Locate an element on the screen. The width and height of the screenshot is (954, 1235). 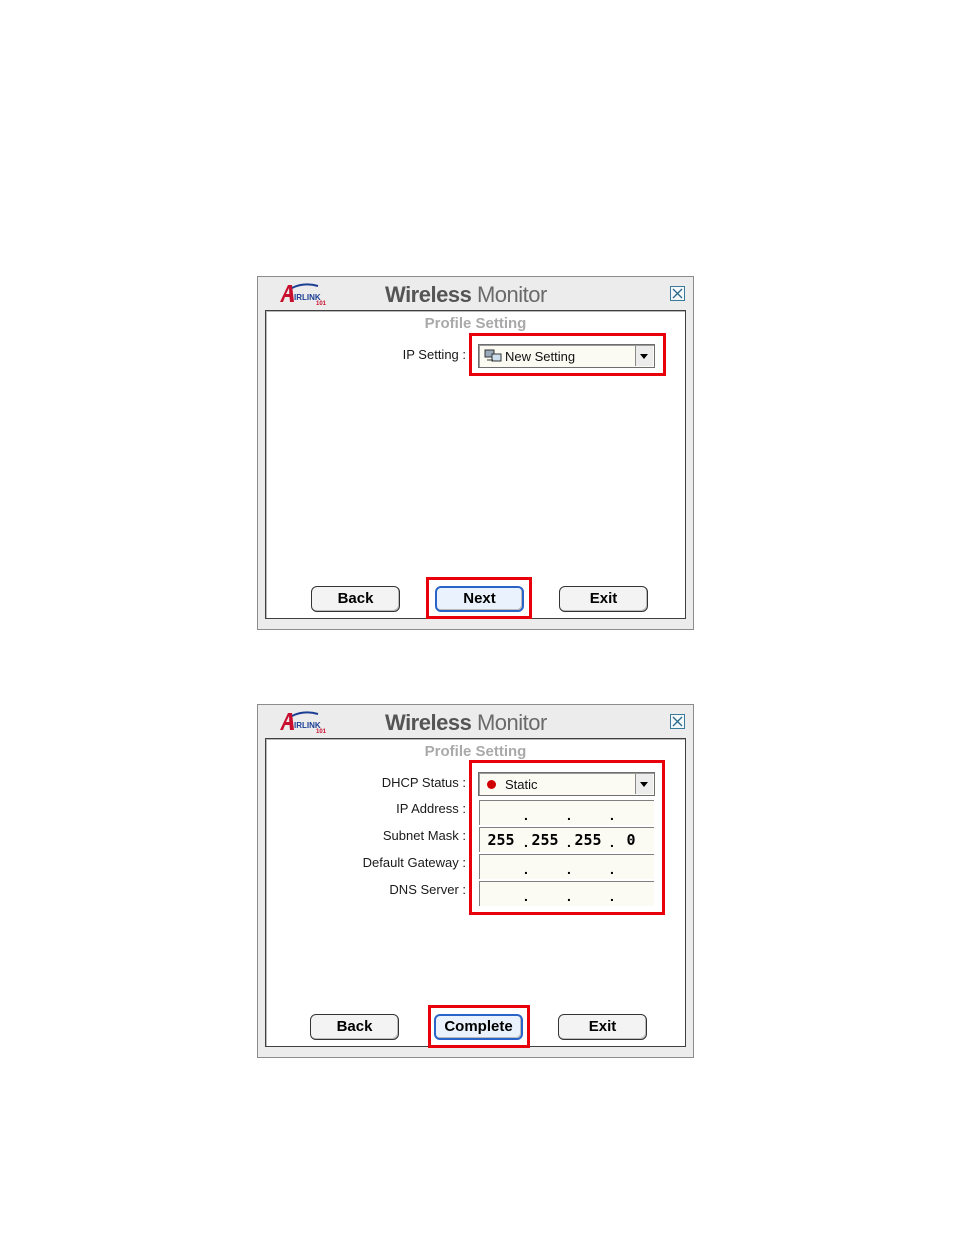
highlight-next-button is located at coordinates (479, 598).